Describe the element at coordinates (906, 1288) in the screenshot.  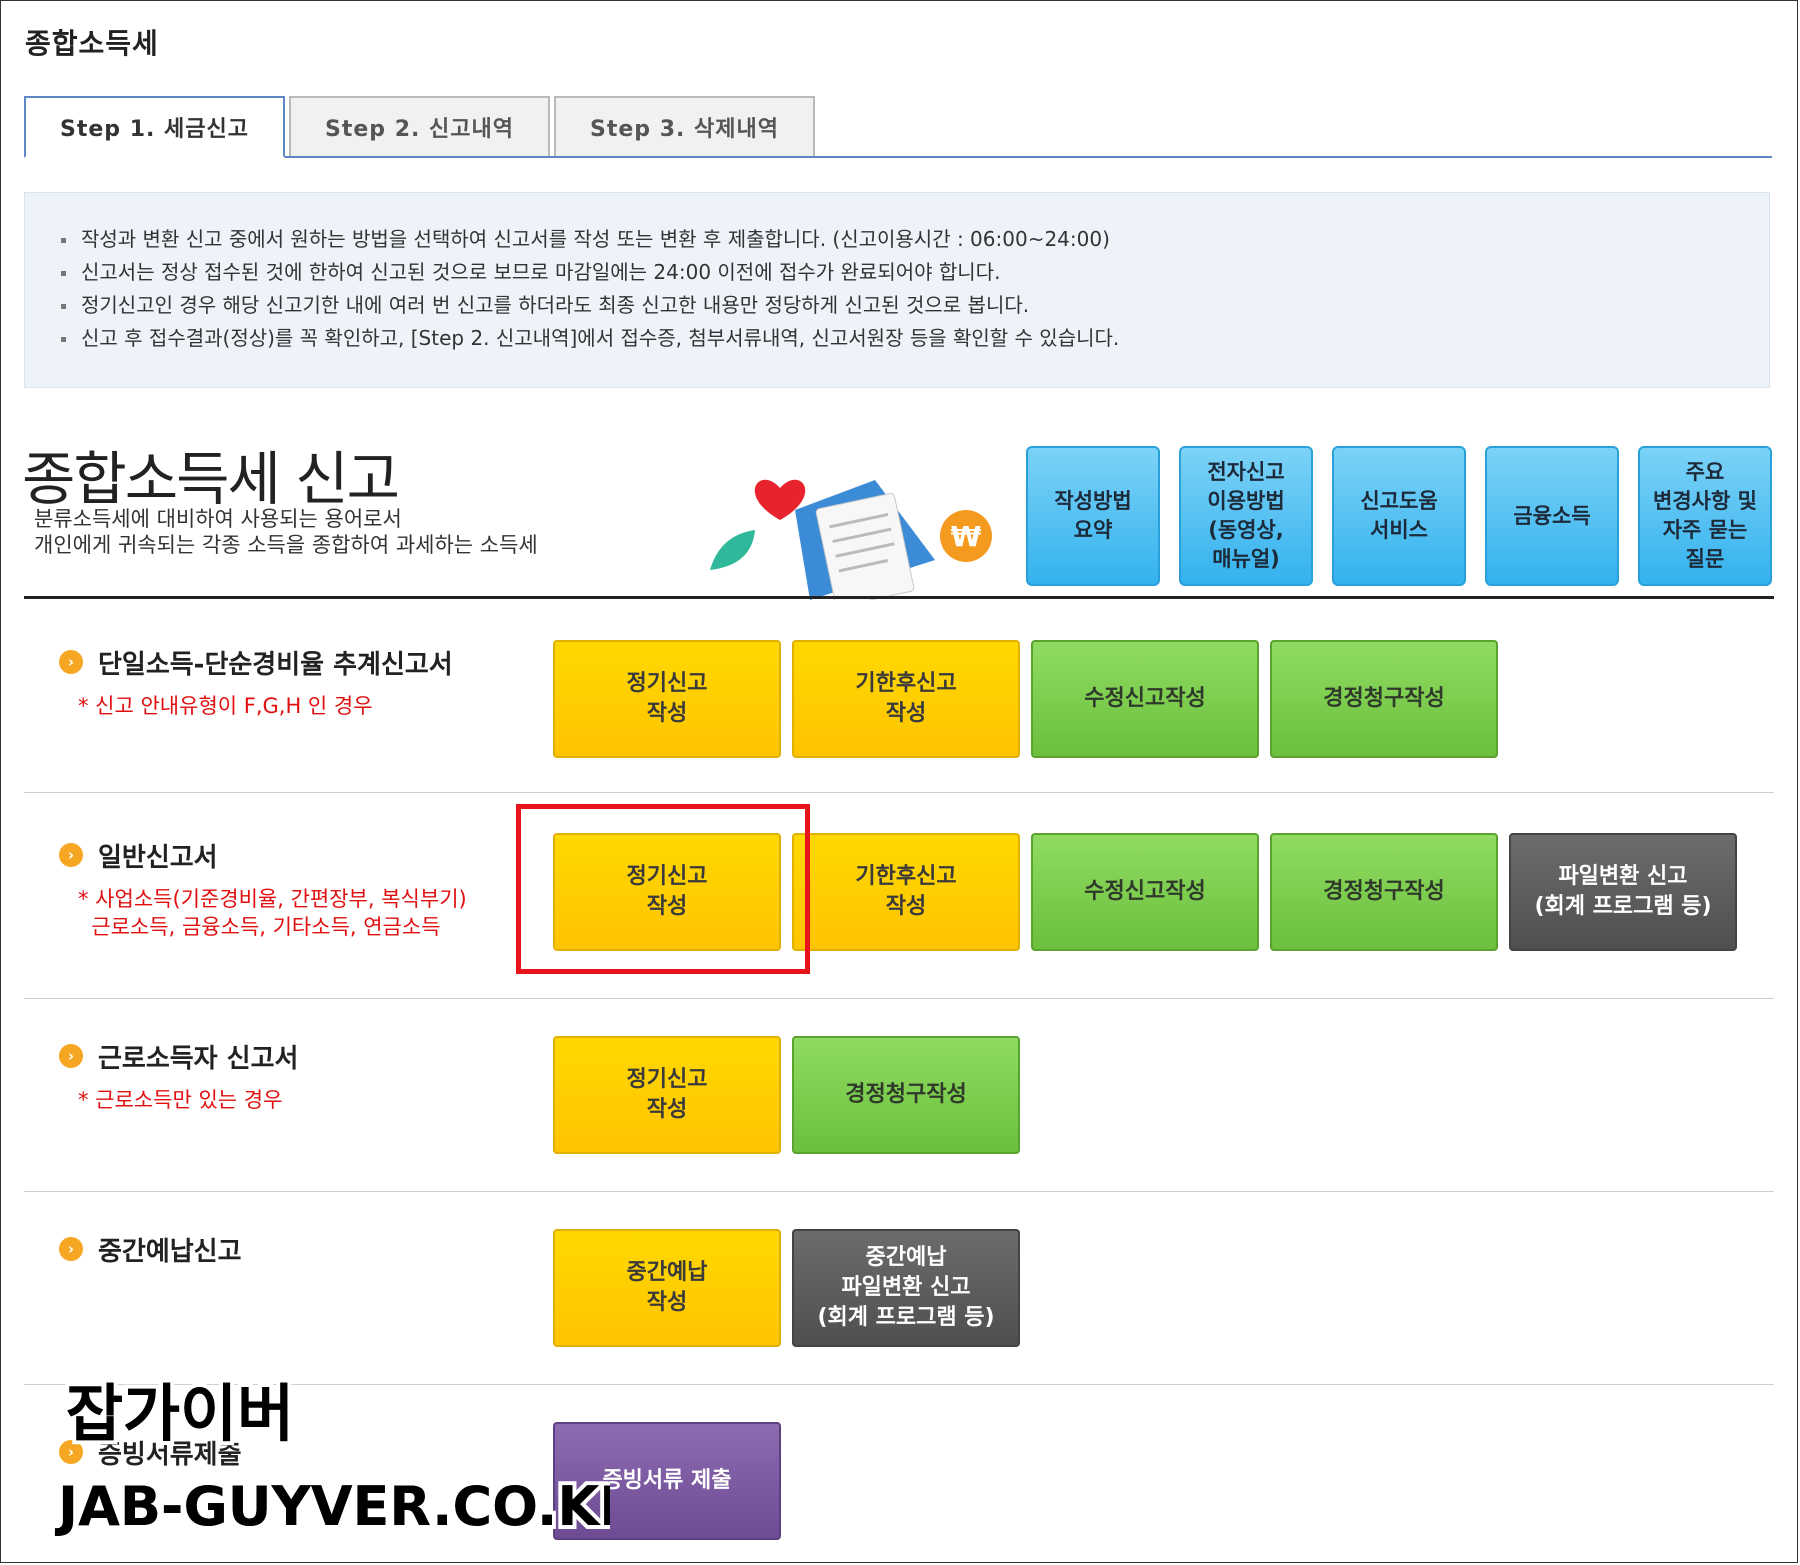
I see `interim-file-conversion-button: 중간예납 파일변환 신고 (회계 프로그램 등)` at that location.